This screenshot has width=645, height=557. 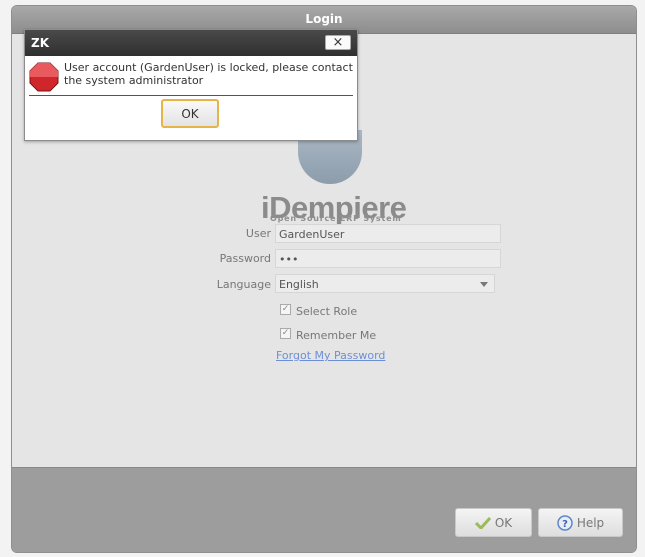 What do you see at coordinates (388, 233) in the screenshot?
I see `user-input: GardenUser` at bounding box center [388, 233].